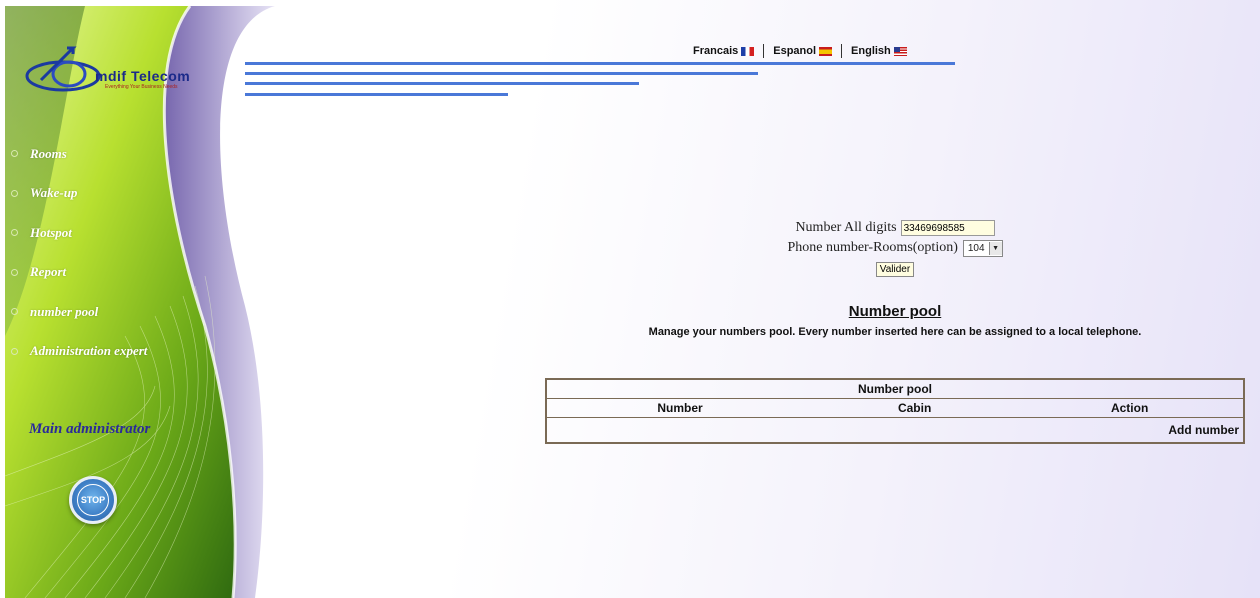 The width and height of the screenshot is (1260, 598). Describe the element at coordinates (53, 193) in the screenshot. I see `sidebar-item-label: Wake-up` at that location.